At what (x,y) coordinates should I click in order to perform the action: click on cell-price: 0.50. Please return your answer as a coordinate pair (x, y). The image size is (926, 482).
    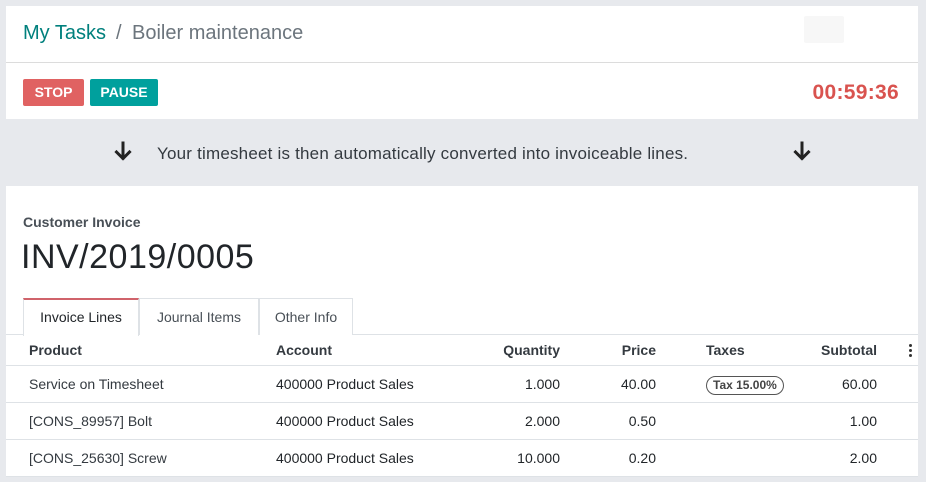
    Looking at the image, I should click on (642, 421).